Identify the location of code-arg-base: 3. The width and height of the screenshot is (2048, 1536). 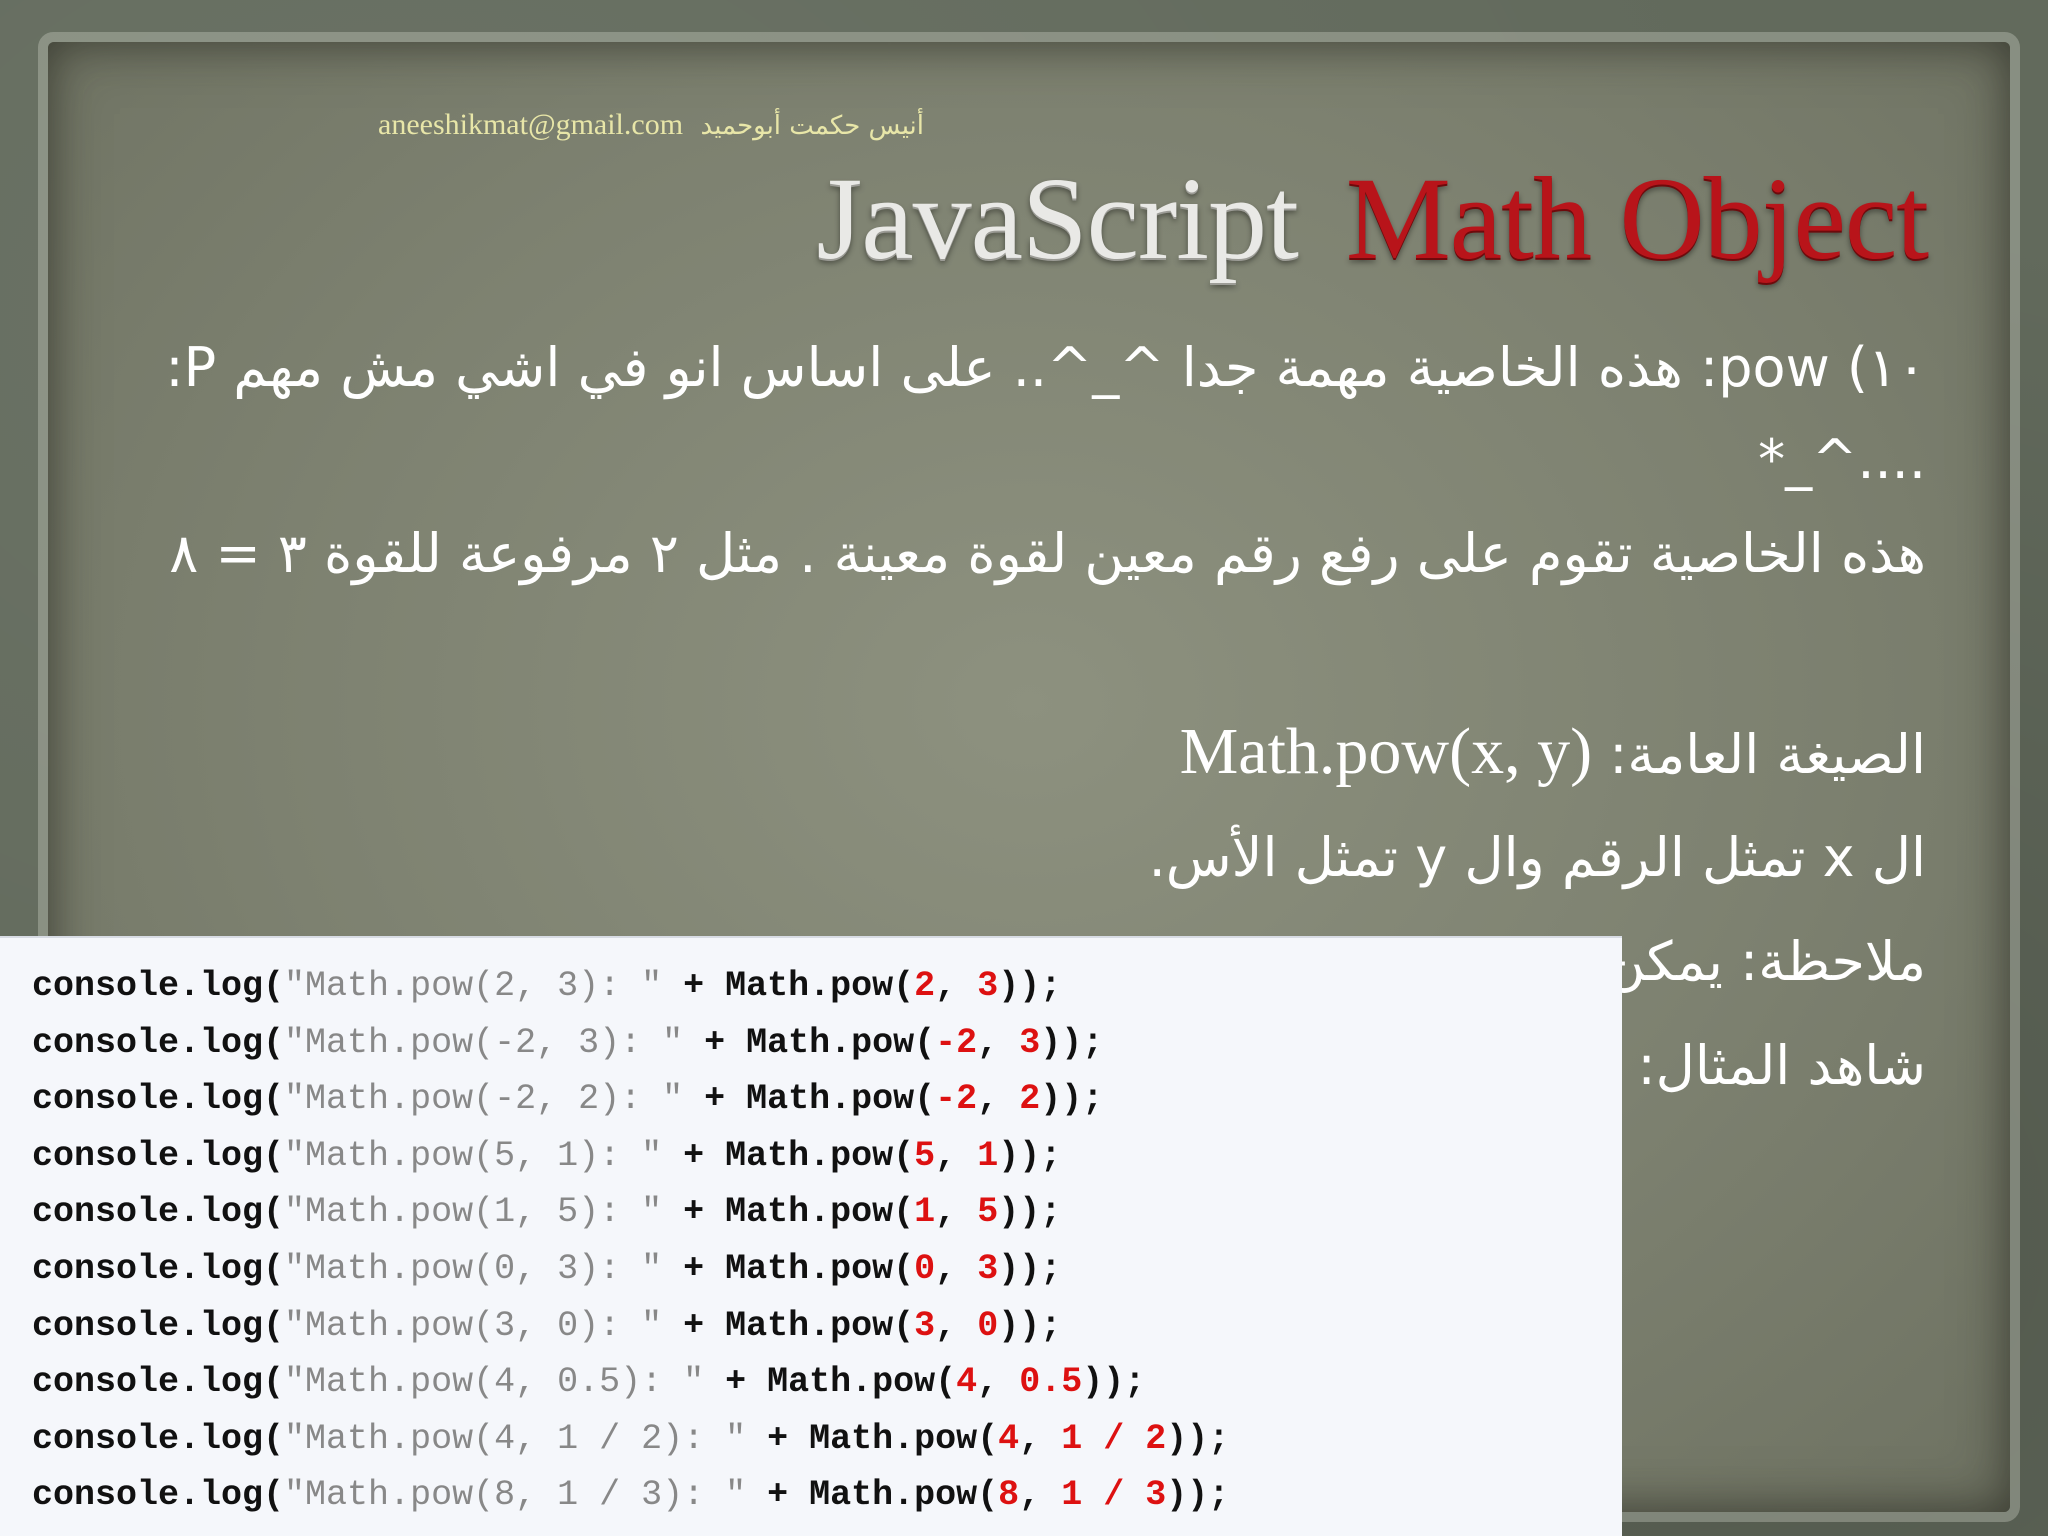
(925, 1325).